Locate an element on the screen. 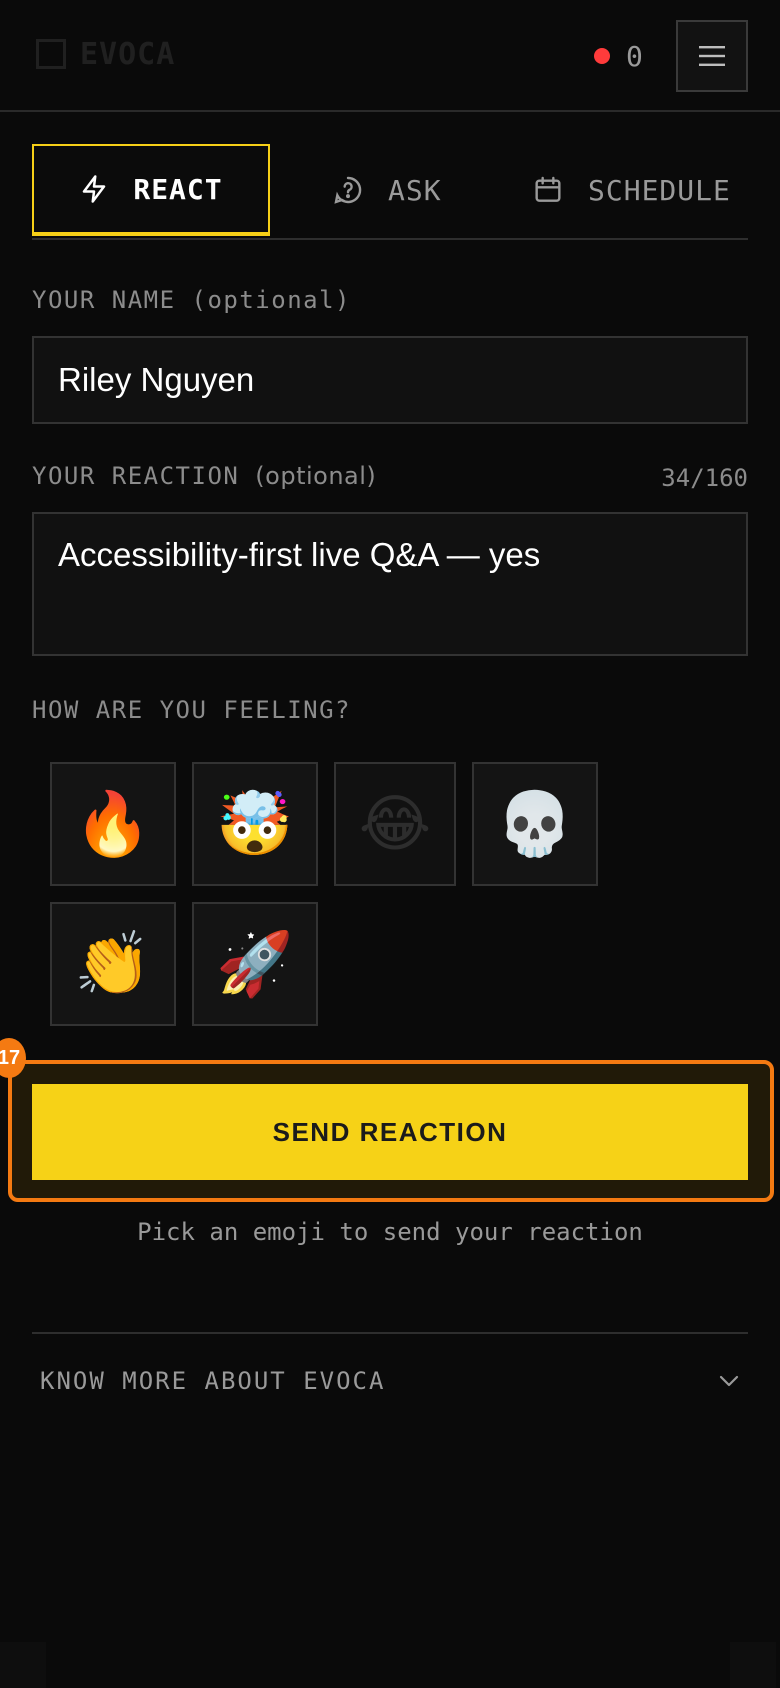 Image resolution: width=780 pixels, height=1688 pixels. emoji-skull-button: 💀 is located at coordinates (535, 824).